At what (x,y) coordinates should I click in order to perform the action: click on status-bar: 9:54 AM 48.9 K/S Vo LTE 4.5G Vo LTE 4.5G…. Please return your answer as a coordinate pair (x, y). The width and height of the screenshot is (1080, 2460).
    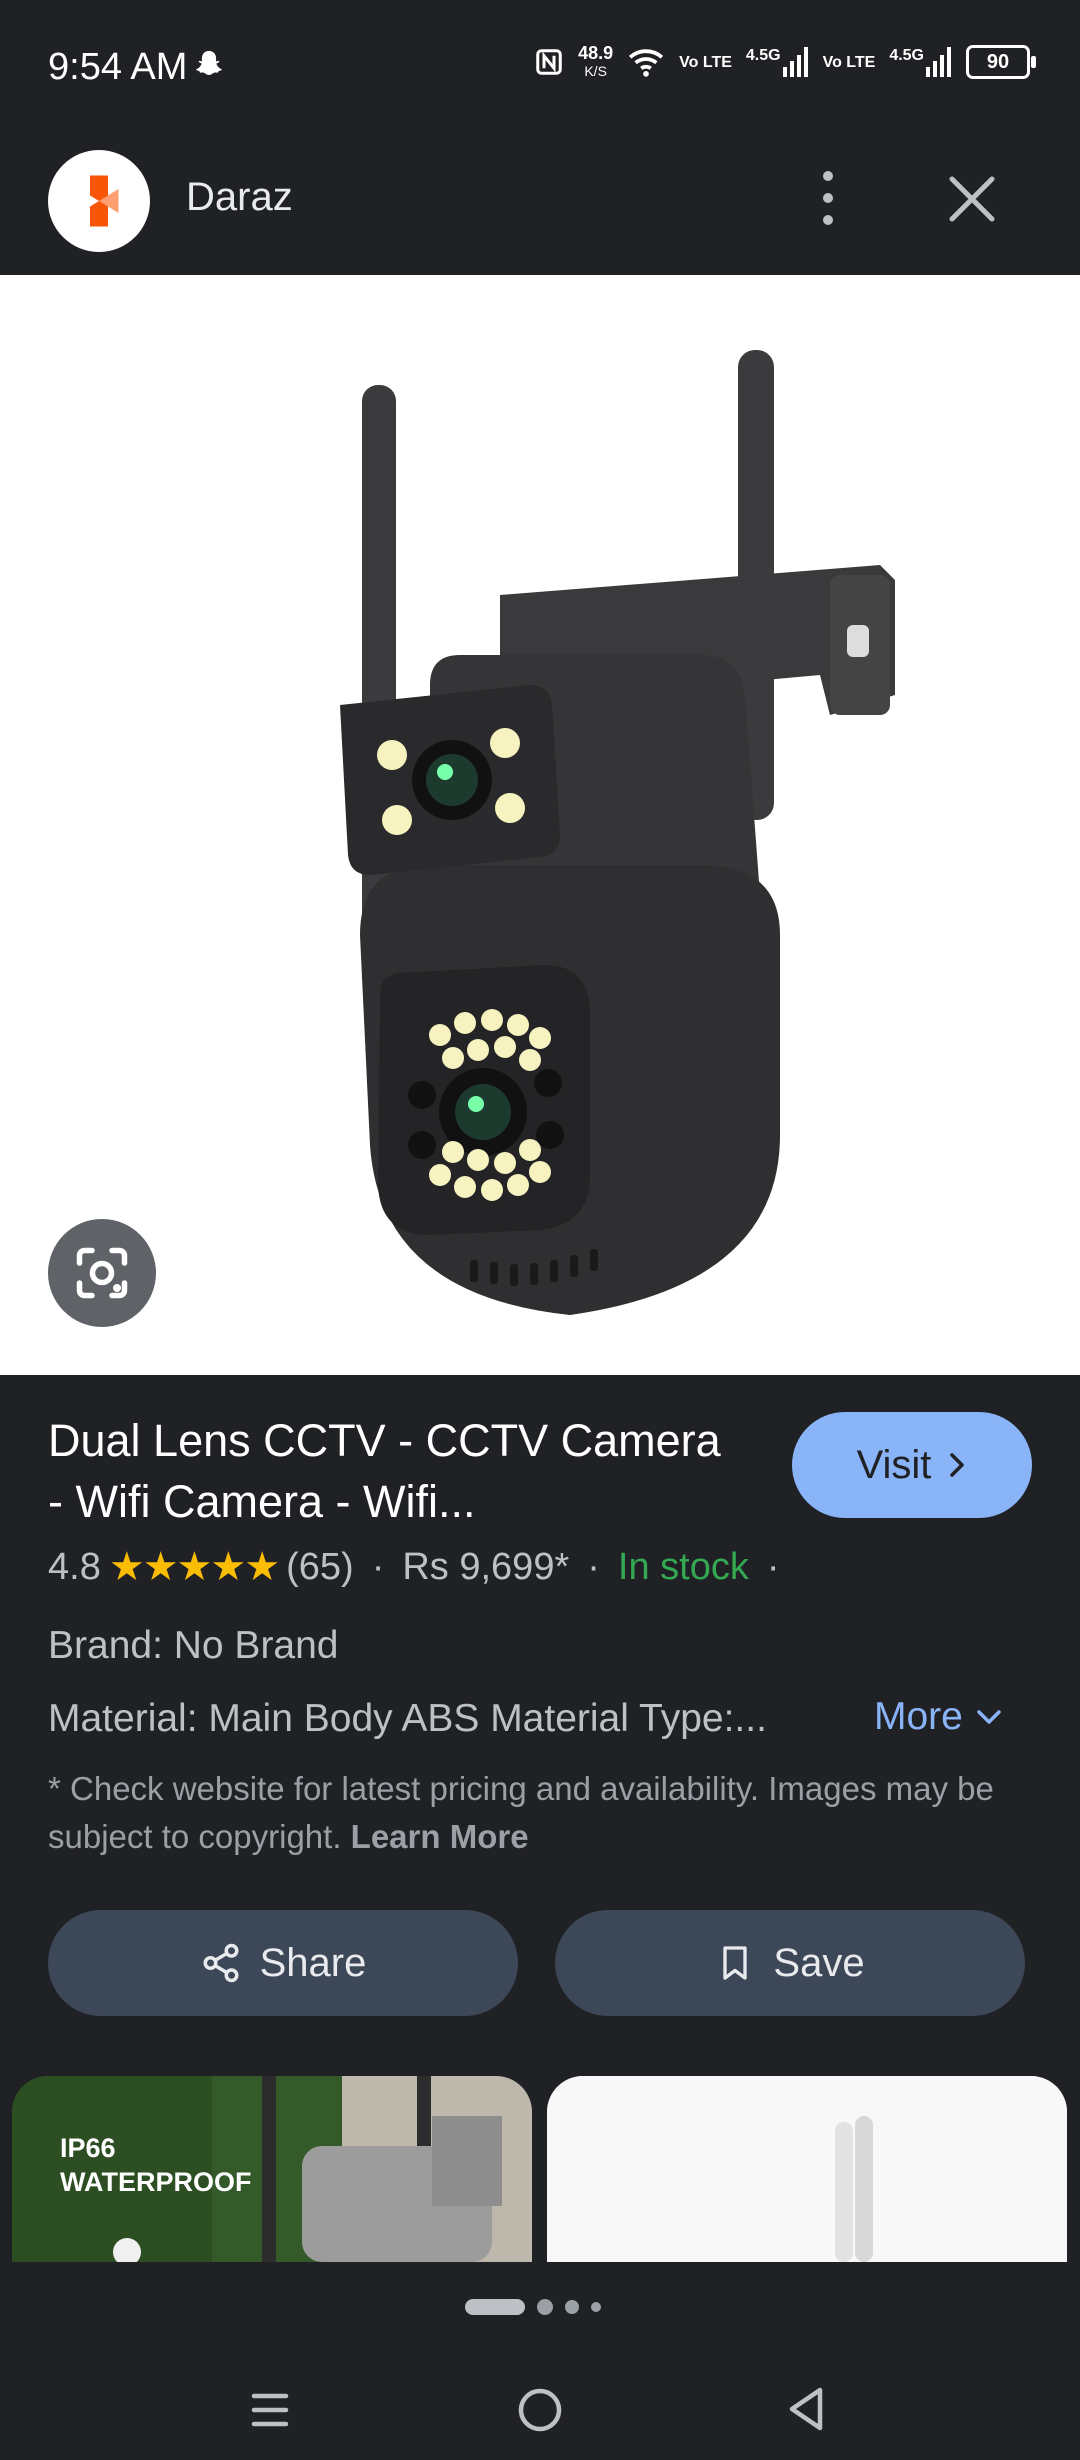
    Looking at the image, I should click on (540, 67).